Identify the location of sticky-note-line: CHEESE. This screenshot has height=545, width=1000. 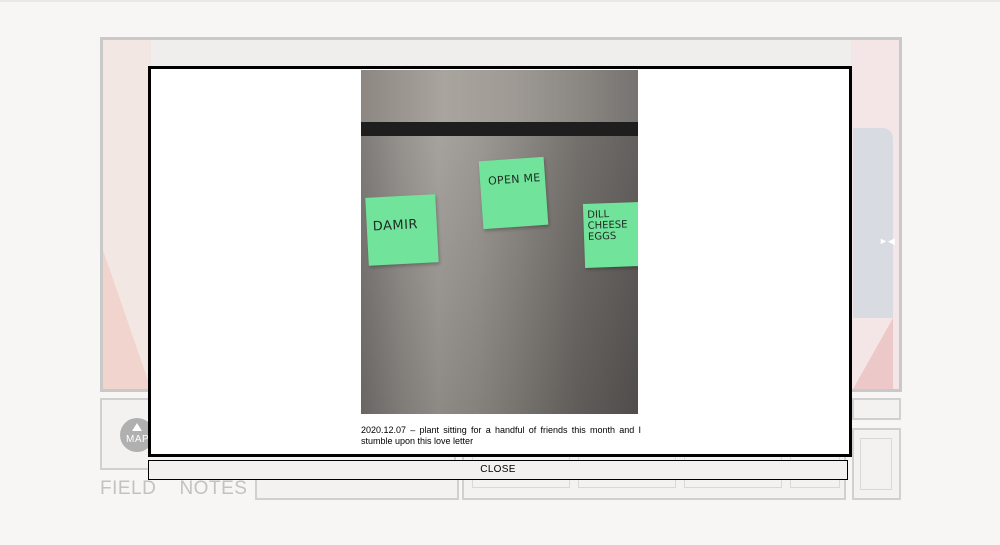
(607, 225).